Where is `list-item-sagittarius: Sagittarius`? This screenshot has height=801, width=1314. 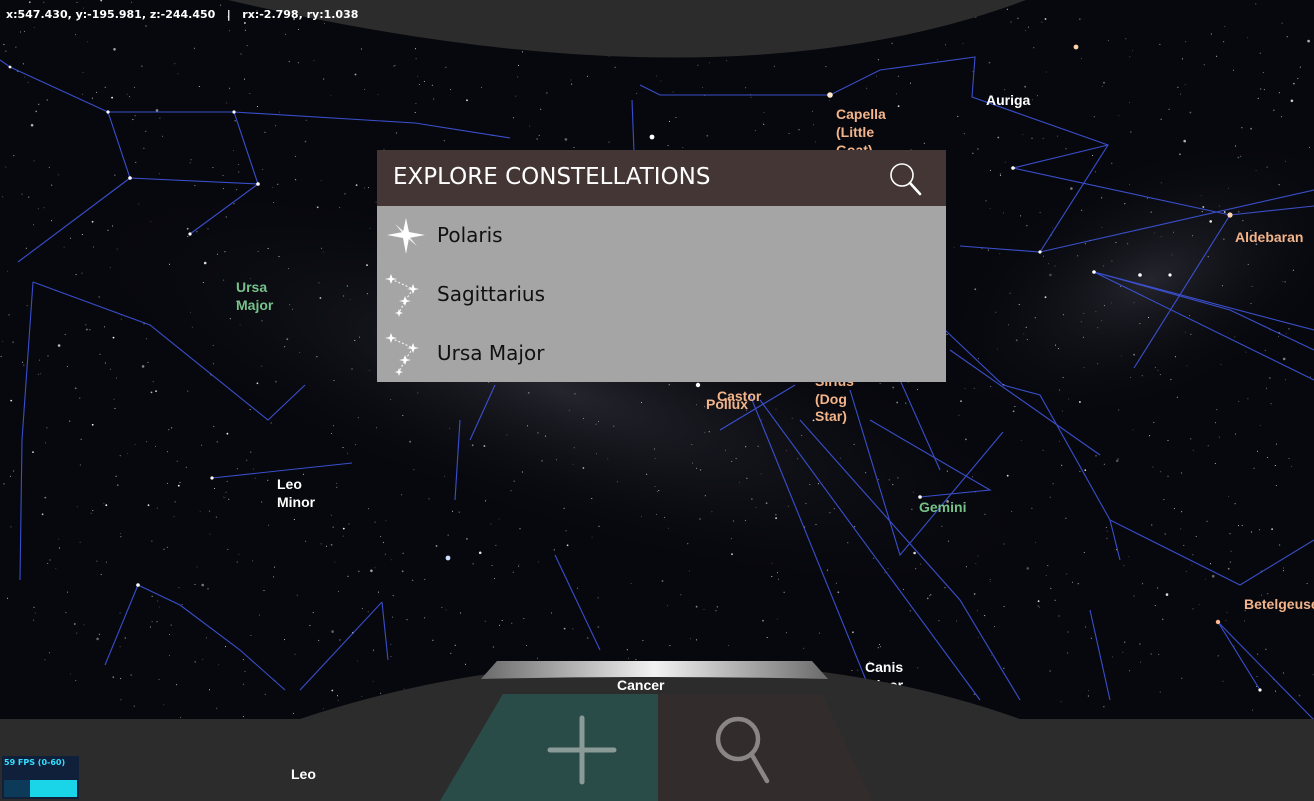
list-item-sagittarius: Sagittarius is located at coordinates (661, 294).